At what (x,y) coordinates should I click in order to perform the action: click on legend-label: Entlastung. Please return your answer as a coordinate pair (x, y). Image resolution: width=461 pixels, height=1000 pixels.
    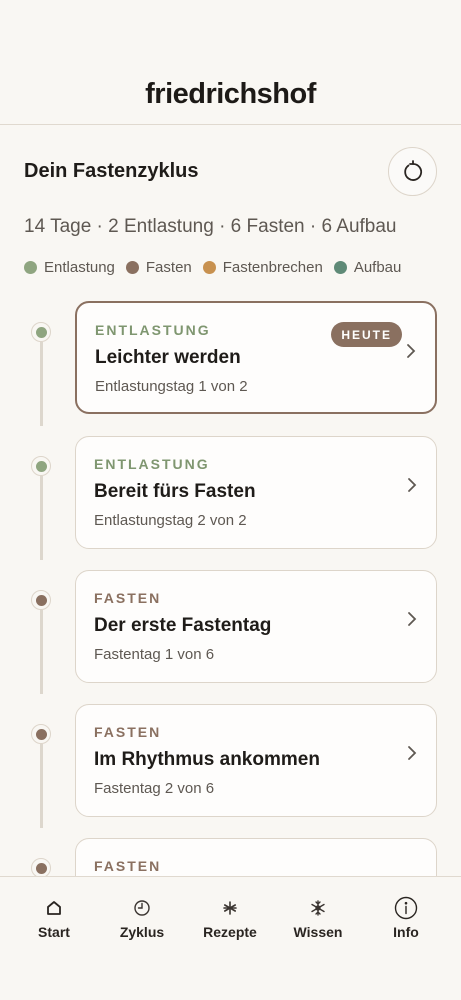
    Looking at the image, I should click on (79, 267).